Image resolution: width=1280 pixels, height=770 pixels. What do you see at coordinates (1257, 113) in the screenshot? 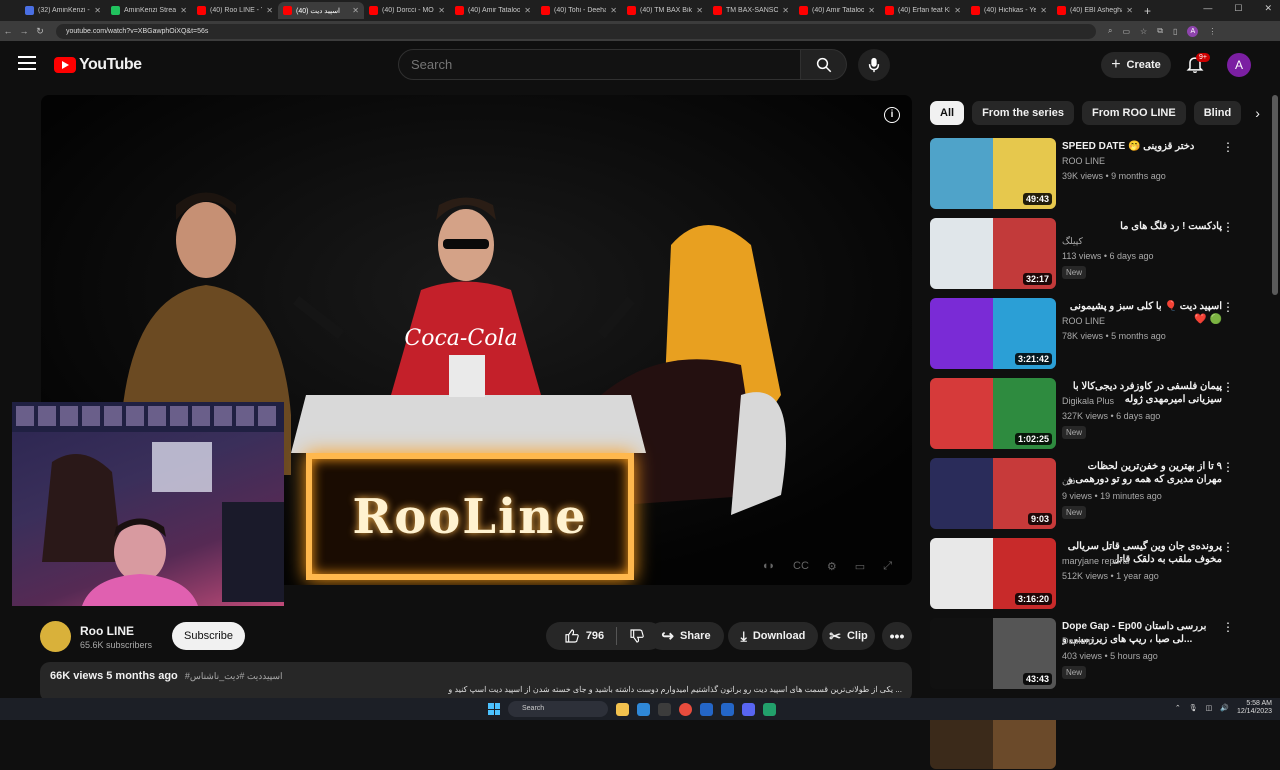
I see `chevron-right-icon: ›` at bounding box center [1257, 113].